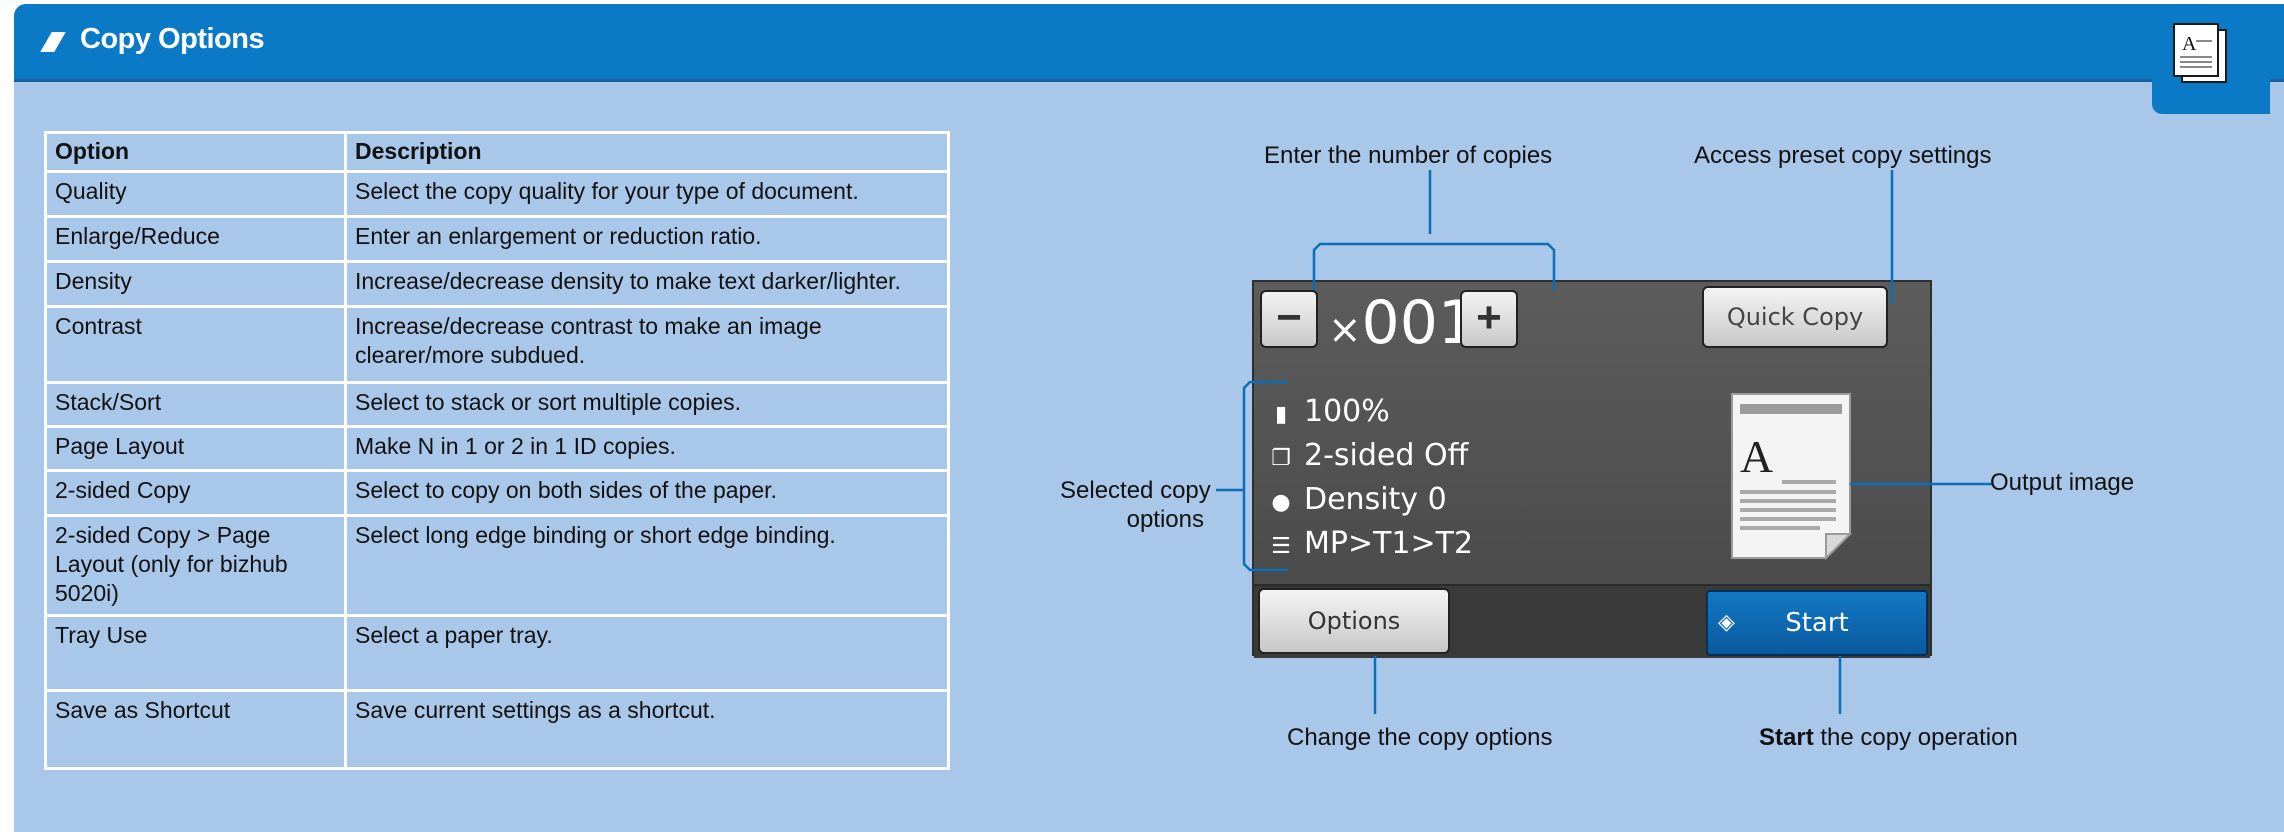 The image size is (2284, 832). What do you see at coordinates (195, 239) in the screenshot?
I see `option-cell: Enlarge/Reduce` at bounding box center [195, 239].